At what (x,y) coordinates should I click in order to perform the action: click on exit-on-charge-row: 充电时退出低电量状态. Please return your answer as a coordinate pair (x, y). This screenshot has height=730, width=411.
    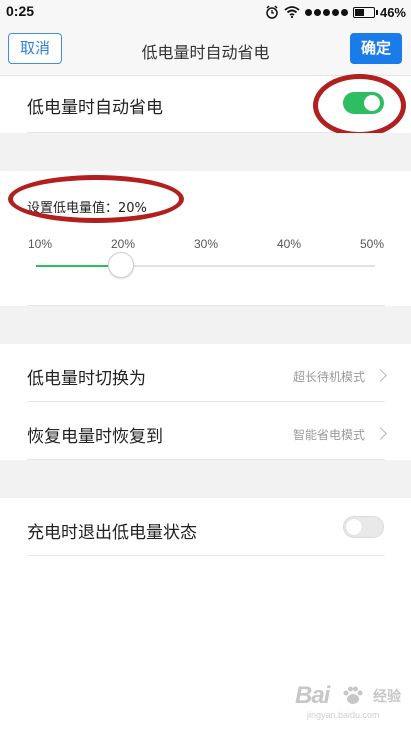
    Looking at the image, I should click on (205, 527).